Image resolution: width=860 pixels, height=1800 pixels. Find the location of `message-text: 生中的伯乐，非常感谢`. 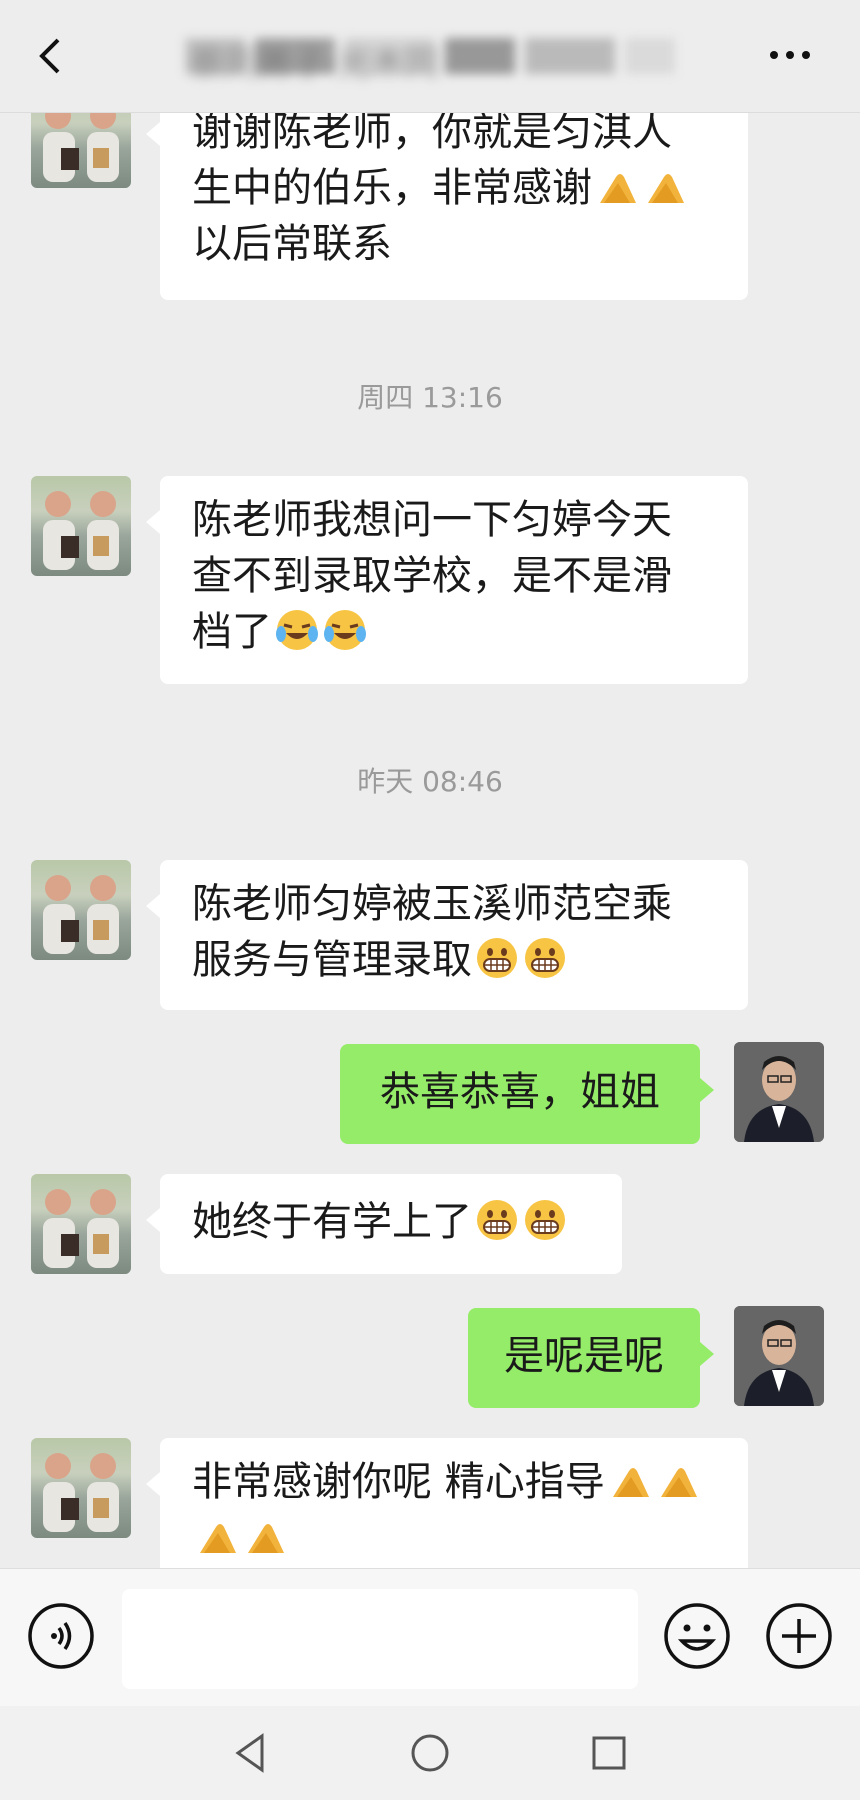

message-text: 生中的伯乐，非常感谢 is located at coordinates (392, 188).